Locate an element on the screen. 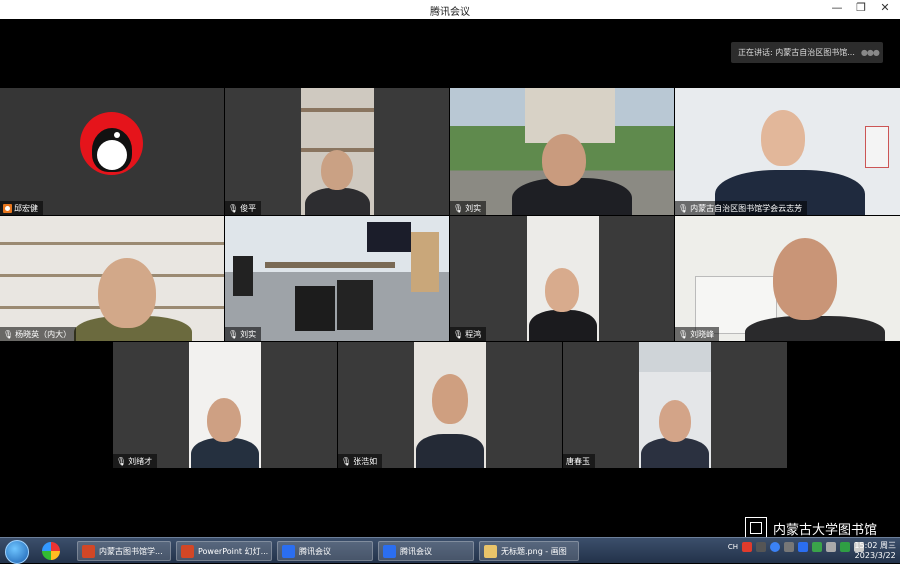  participant-tile: 唐春玉 is located at coordinates (675, 405).